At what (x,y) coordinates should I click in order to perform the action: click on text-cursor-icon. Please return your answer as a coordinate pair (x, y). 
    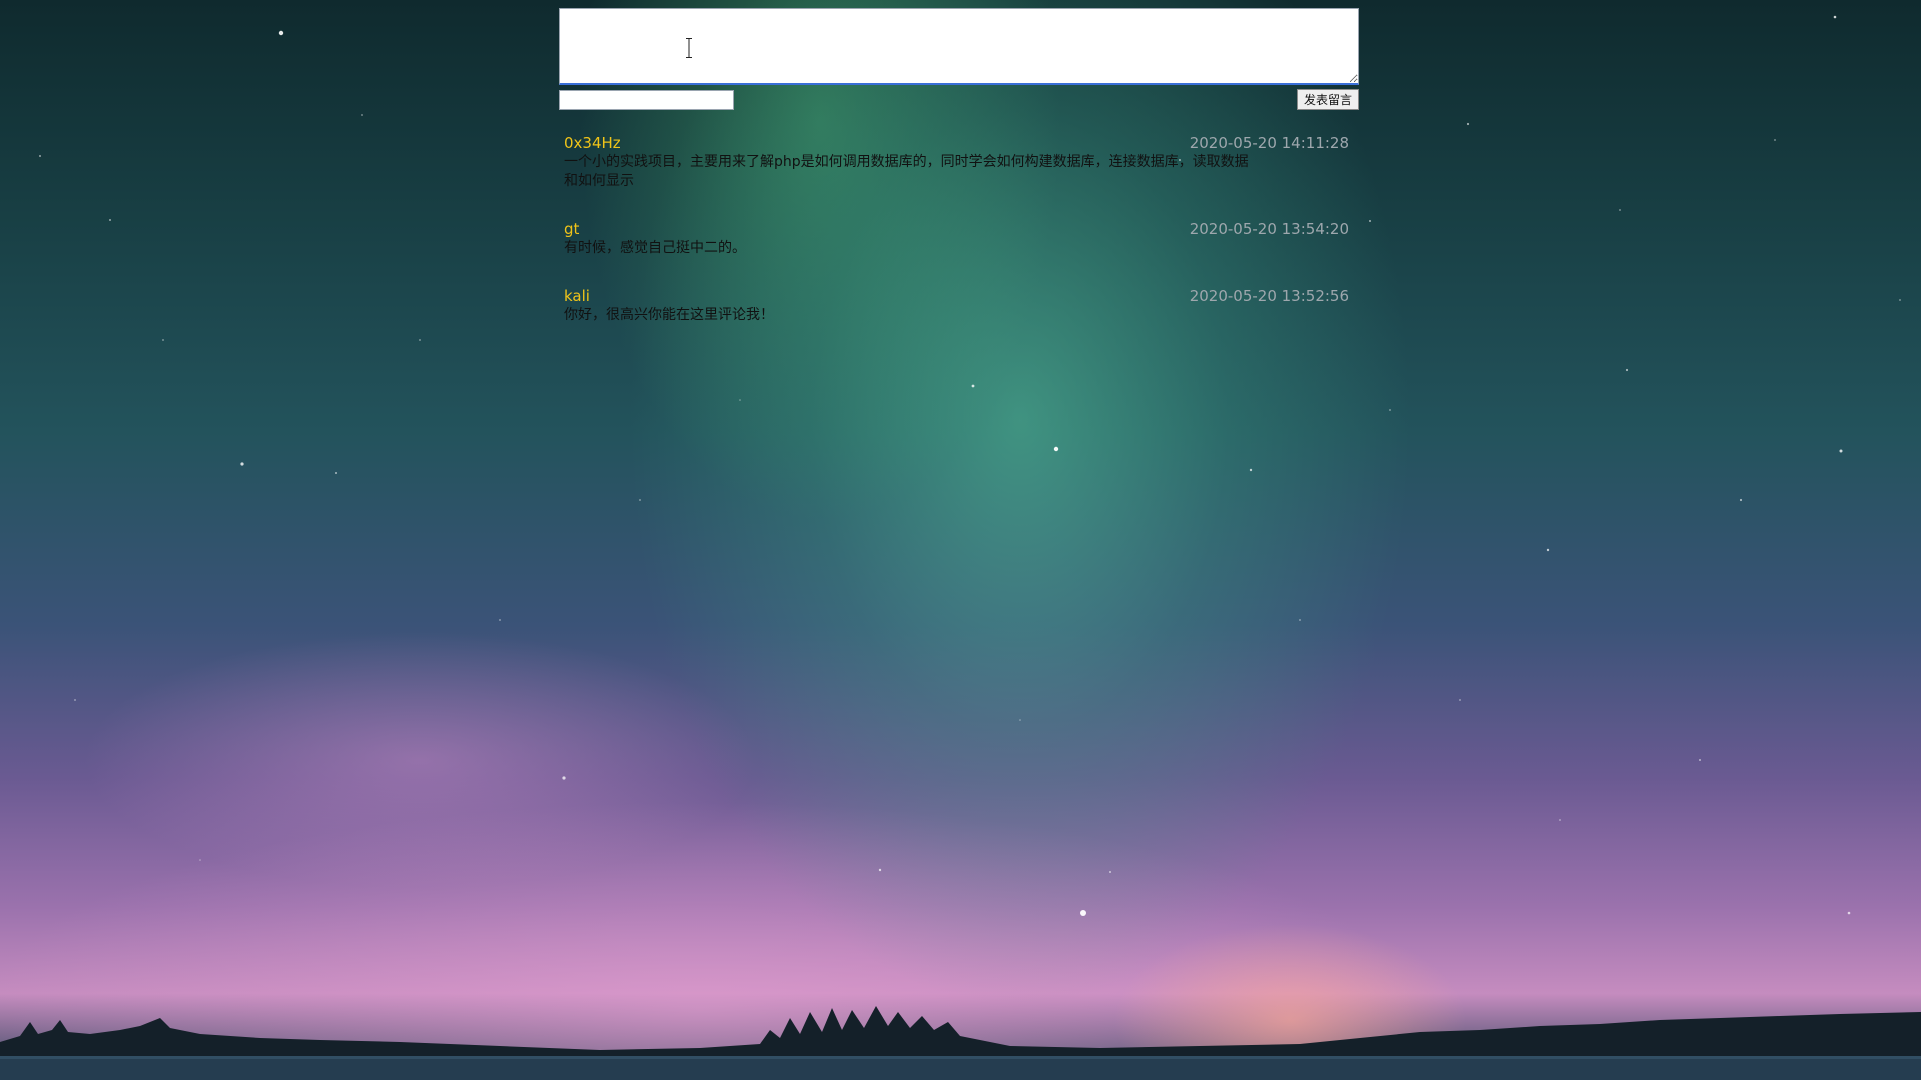
    Looking at the image, I should click on (689, 48).